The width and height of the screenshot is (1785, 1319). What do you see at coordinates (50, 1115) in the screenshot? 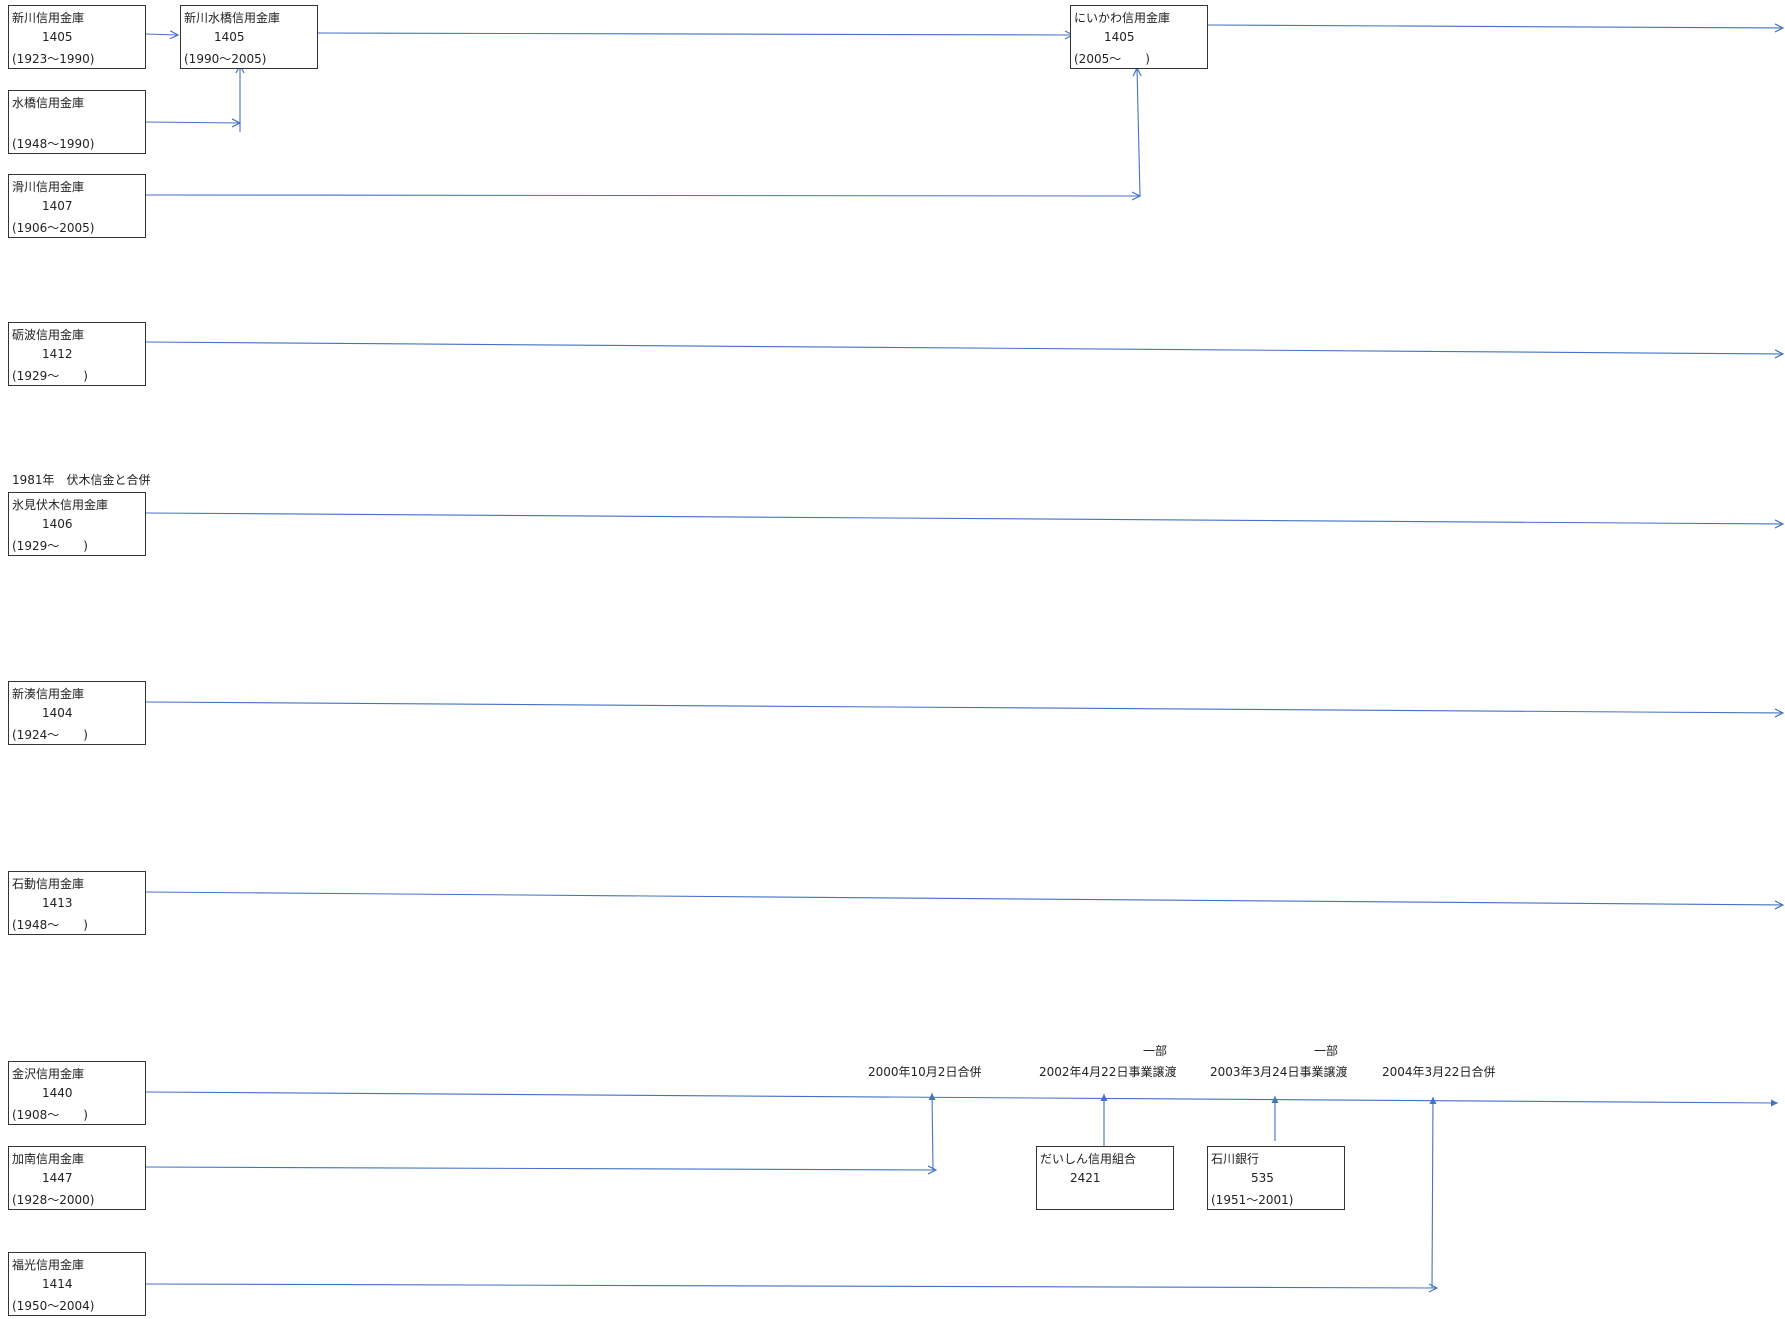
I see `node-period: (1908～ )` at bounding box center [50, 1115].